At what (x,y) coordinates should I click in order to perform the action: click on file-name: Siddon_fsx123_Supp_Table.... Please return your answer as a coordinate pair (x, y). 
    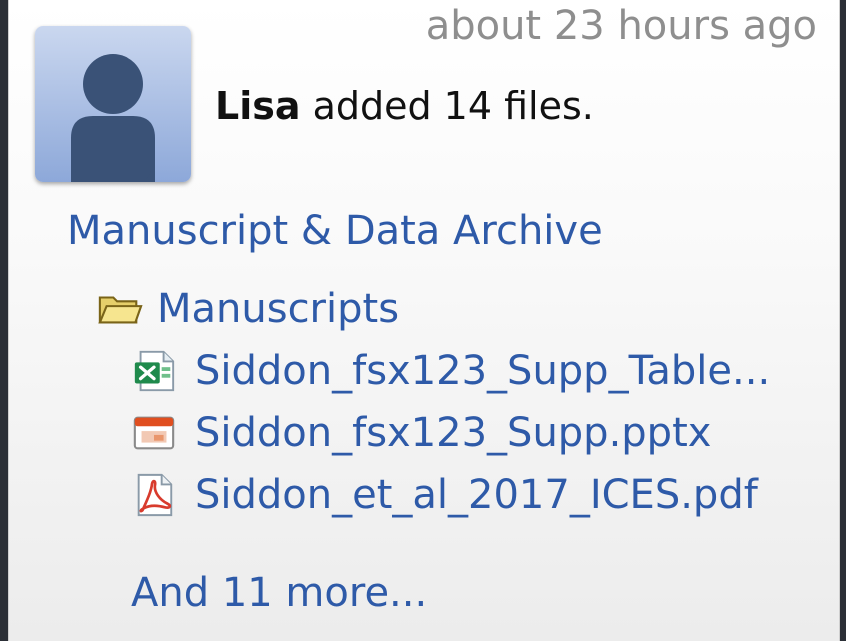
    Looking at the image, I should click on (483, 371).